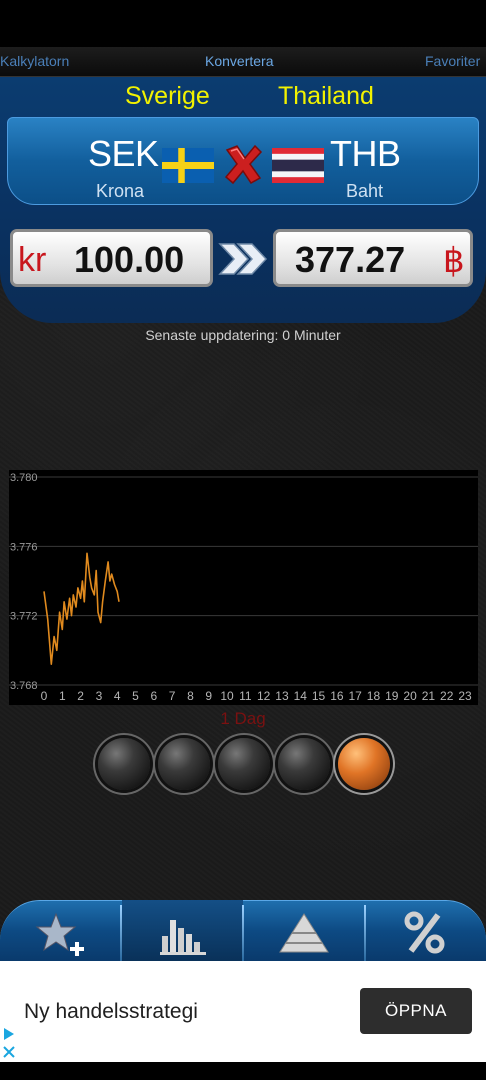 This screenshot has height=1080, width=486. Describe the element at coordinates (62, 696) in the screenshot. I see `x-tick-label: 1` at that location.